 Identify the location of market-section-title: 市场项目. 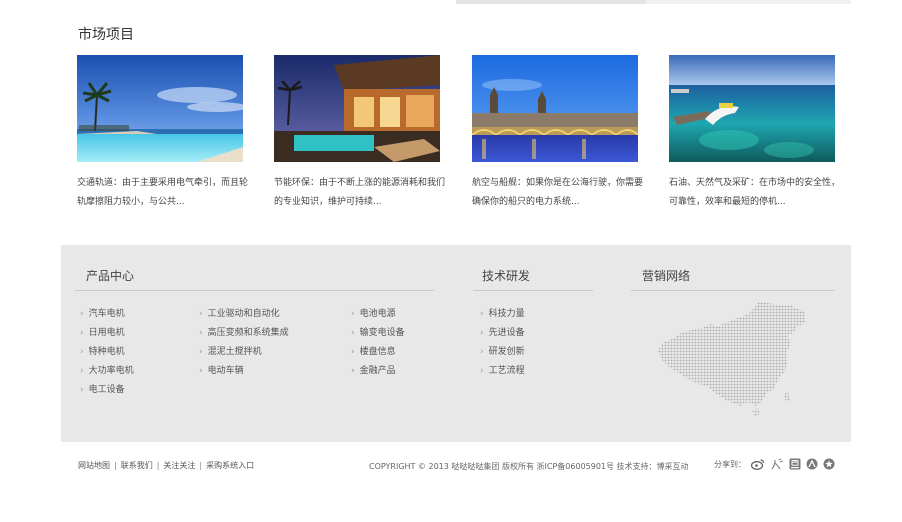
(106, 35).